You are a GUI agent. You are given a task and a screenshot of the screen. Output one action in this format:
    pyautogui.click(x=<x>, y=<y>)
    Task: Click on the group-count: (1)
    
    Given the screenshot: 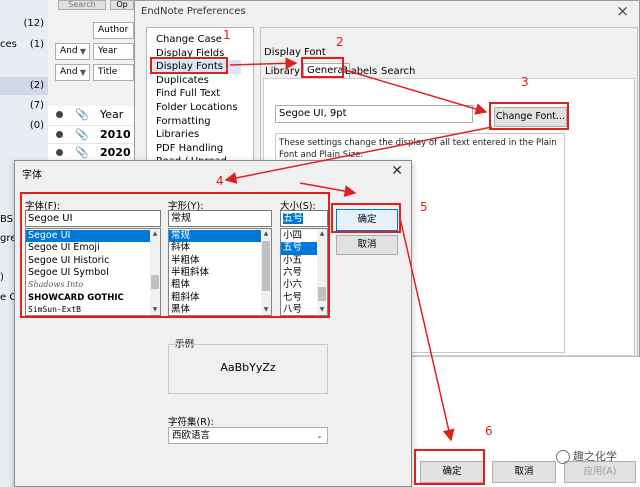 What is the action you would take?
    pyautogui.click(x=36, y=44)
    